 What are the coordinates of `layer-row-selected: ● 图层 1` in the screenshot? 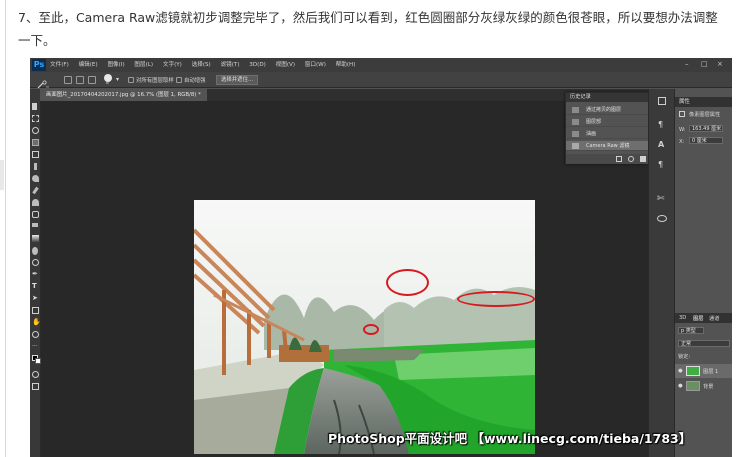 It's located at (703, 371).